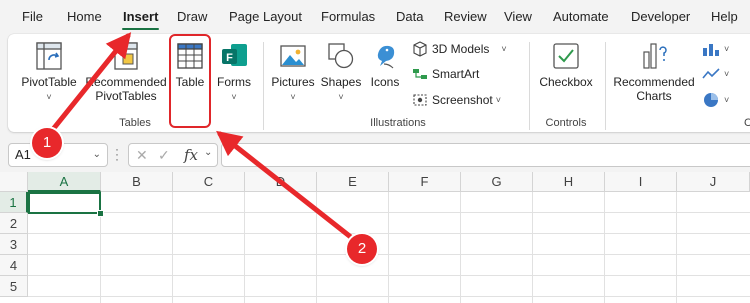  I want to click on column-header-f: F, so click(425, 182).